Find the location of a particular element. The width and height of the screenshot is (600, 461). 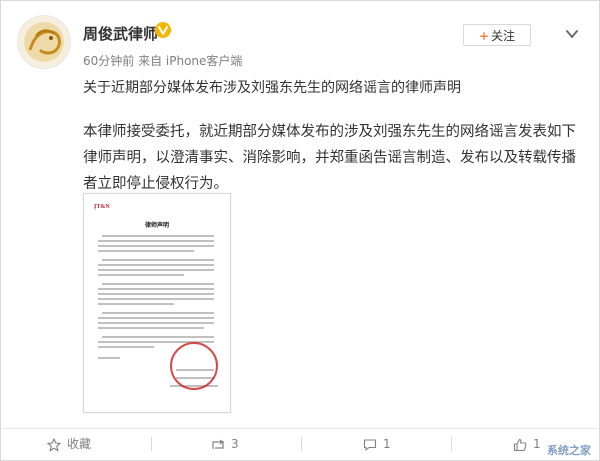

action-bar: 收藏 3 1 1 is located at coordinates (300, 443).